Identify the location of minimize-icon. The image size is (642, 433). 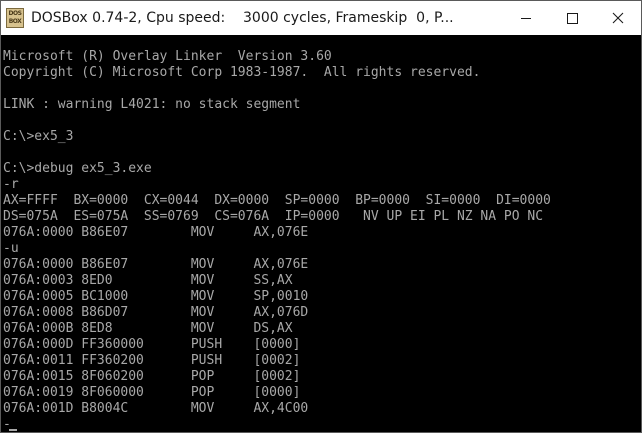
(526, 18).